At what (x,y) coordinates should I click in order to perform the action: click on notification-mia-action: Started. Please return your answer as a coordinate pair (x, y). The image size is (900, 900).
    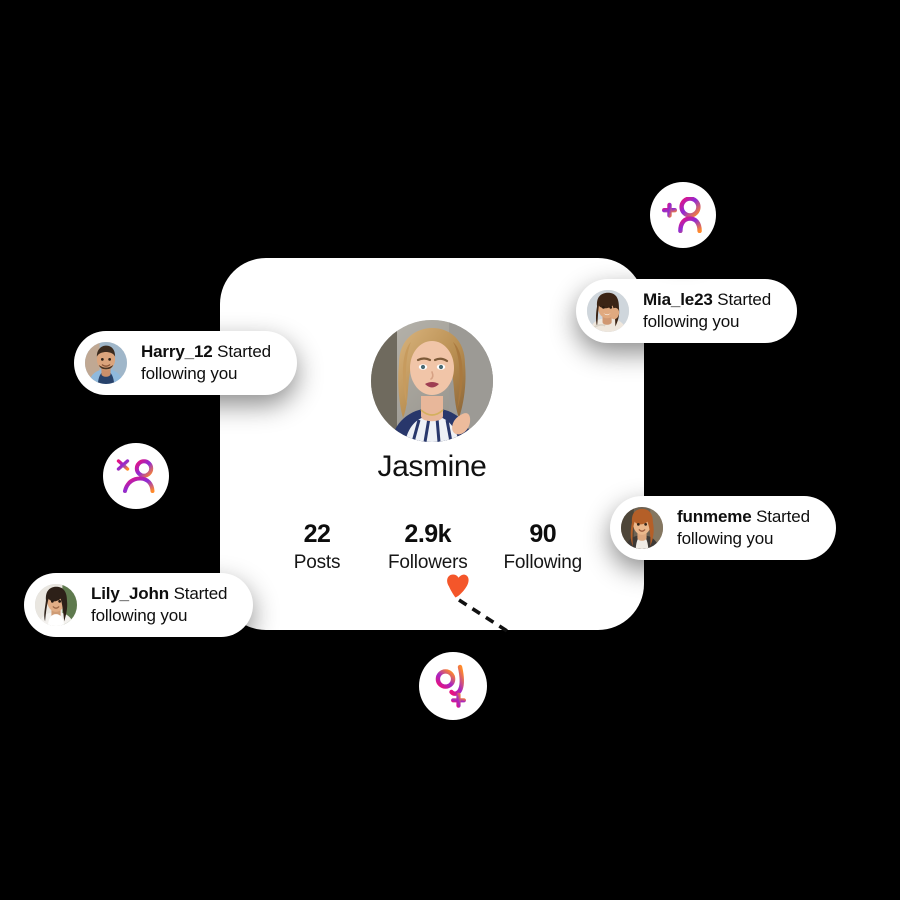
    Looking at the image, I should click on (744, 299).